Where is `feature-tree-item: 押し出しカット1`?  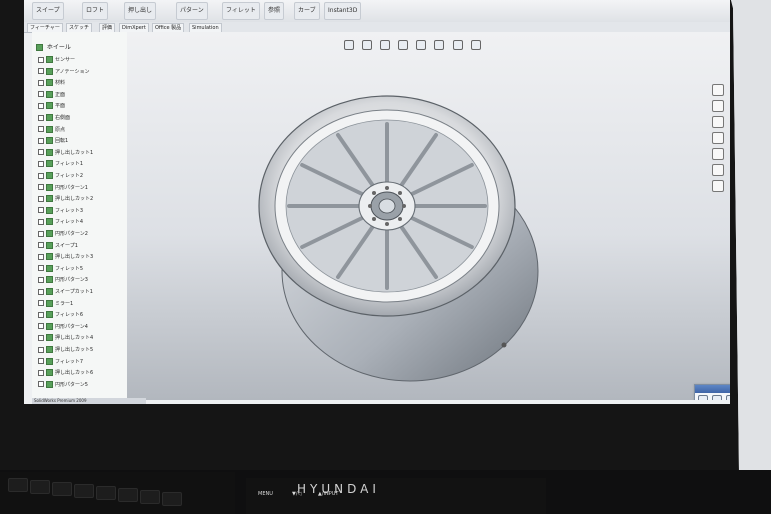 feature-tree-item: 押し出しカット1 is located at coordinates (65, 152).